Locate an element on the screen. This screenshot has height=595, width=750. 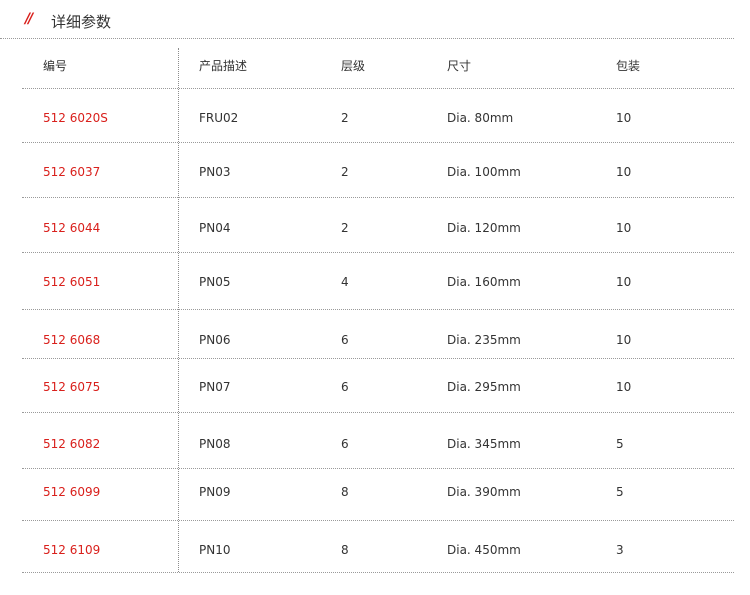
cell-description: PN06 is located at coordinates (215, 340).